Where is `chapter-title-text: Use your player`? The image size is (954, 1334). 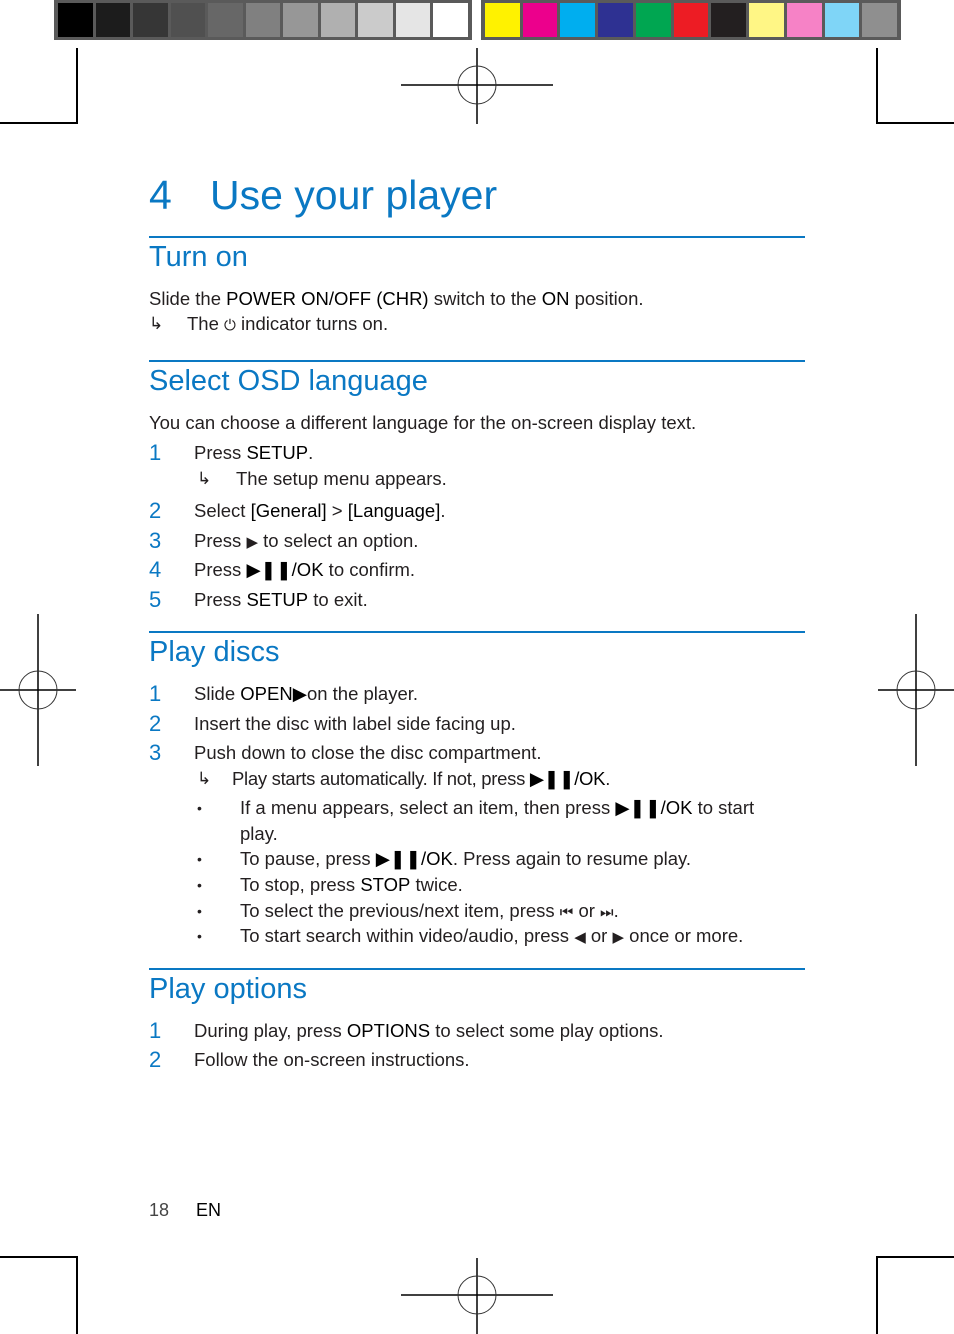
chapter-title-text: Use your player is located at coordinates (354, 195).